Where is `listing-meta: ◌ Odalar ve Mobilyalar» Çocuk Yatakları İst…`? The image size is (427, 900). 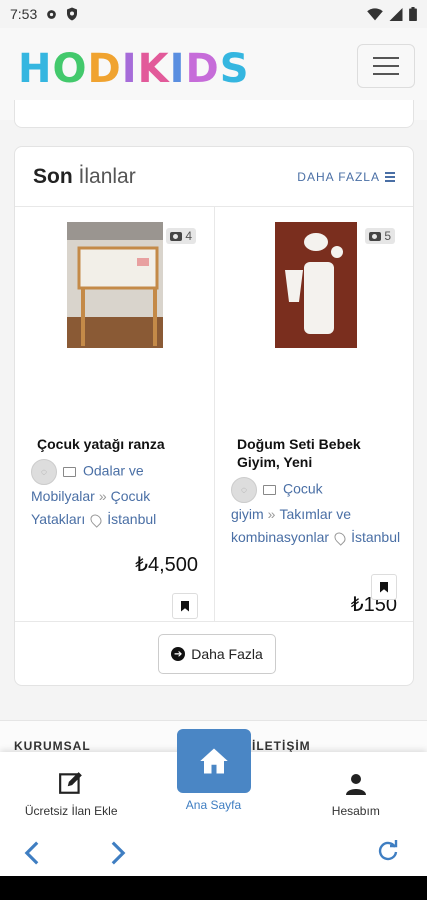 listing-meta: ◌ Odalar ve Mobilyalar» Çocuk Yatakları İst… is located at coordinates (116, 495).